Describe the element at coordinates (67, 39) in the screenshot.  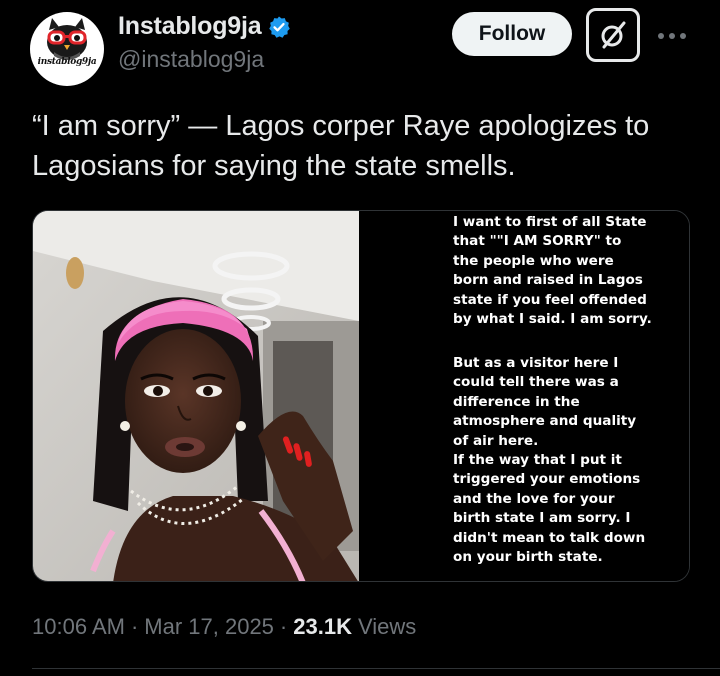
I see `owl-logo-icon` at that location.